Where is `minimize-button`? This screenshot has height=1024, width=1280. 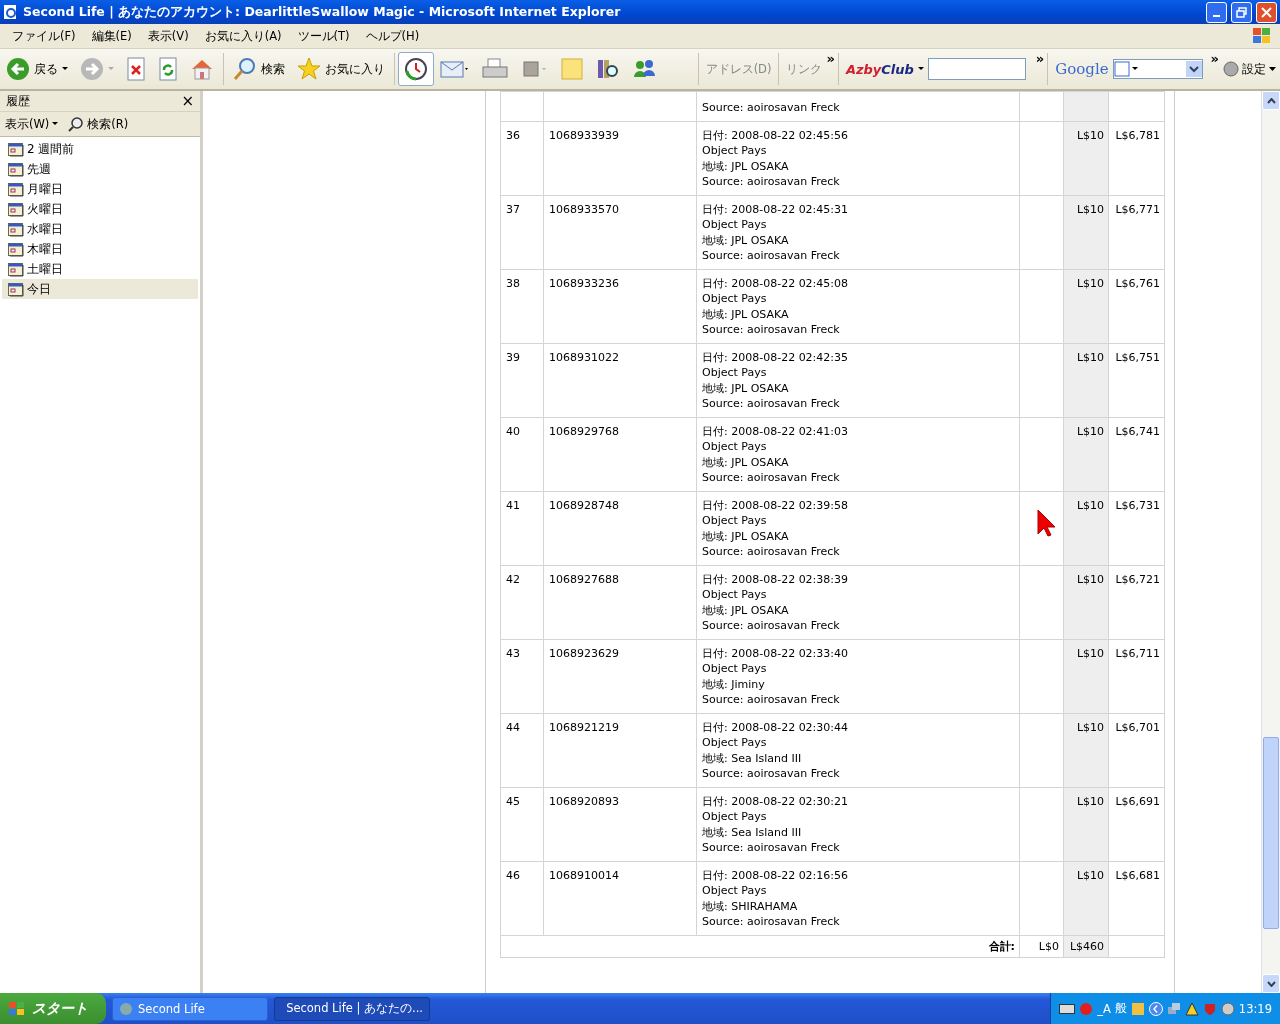 minimize-button is located at coordinates (1216, 12).